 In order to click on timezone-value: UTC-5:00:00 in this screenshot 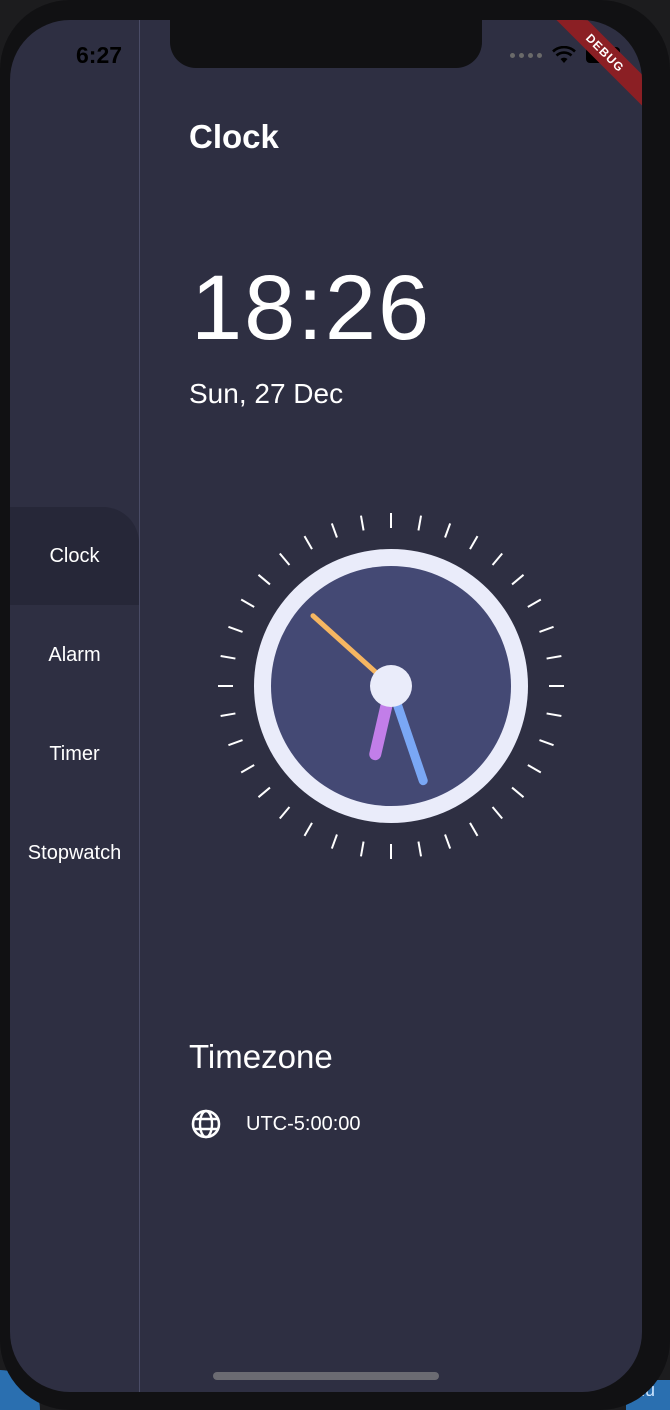, I will do `click(303, 1123)`.